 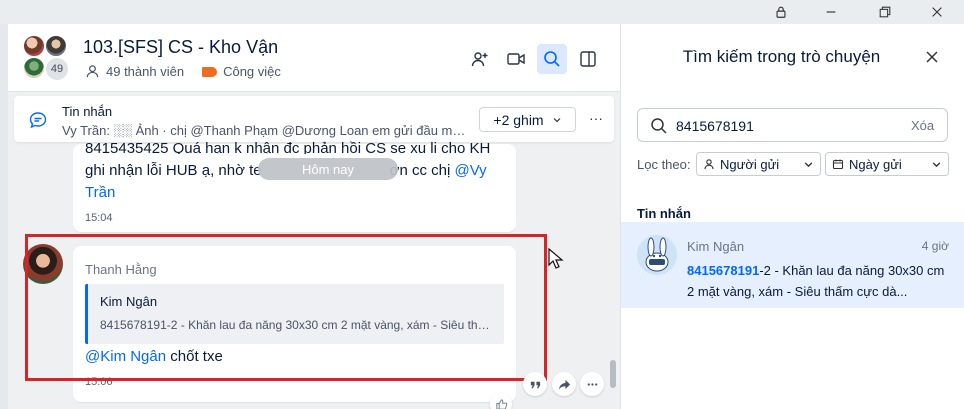 I want to click on filter-date-dropdown: Ngày gửi, so click(x=887, y=164).